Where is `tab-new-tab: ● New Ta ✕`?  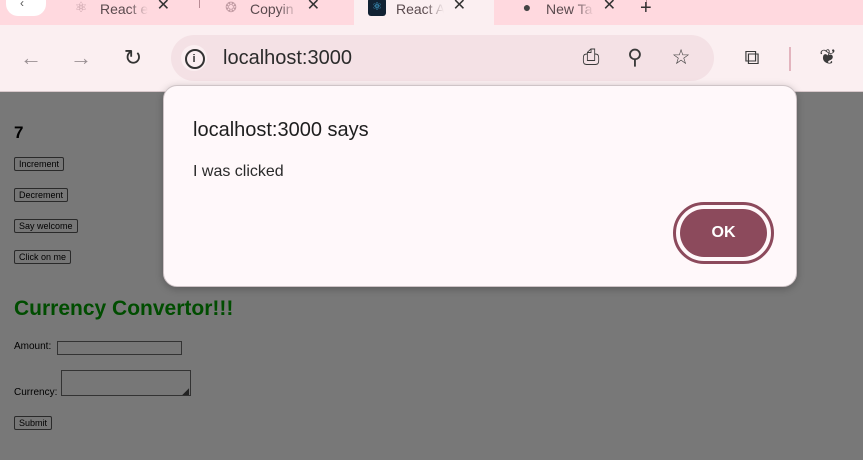 tab-new-tab: ● New Ta ✕ is located at coordinates (567, 12).